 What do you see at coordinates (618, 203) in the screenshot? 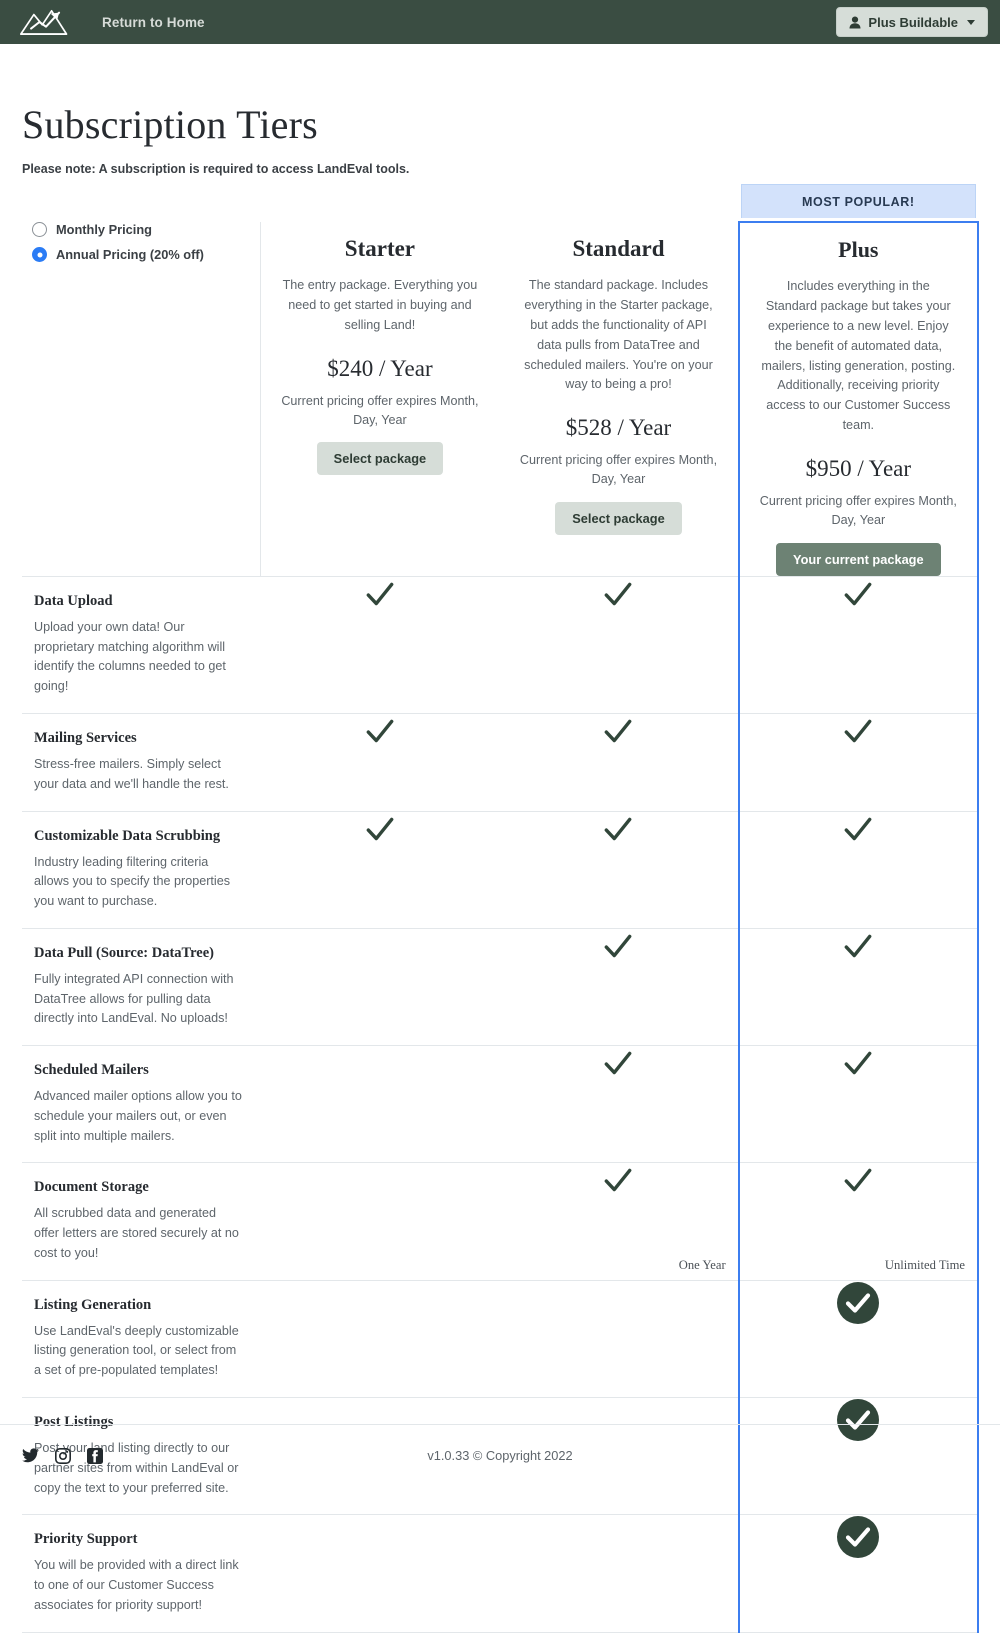
I see `ribbon-spacer-standard` at bounding box center [618, 203].